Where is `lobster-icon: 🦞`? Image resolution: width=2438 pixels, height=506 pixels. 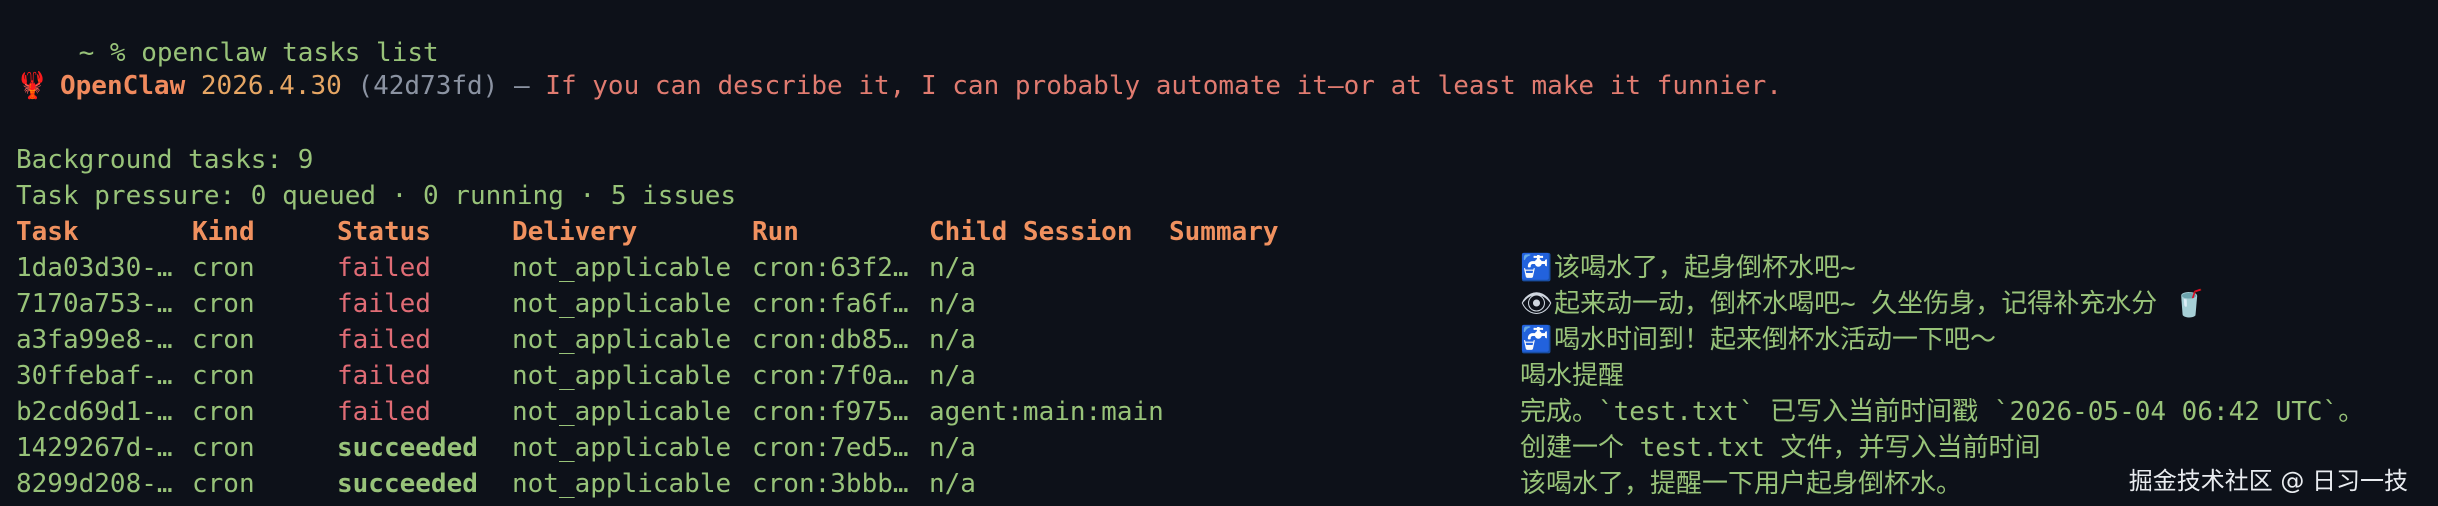
lobster-icon: 🦞 is located at coordinates (32, 86).